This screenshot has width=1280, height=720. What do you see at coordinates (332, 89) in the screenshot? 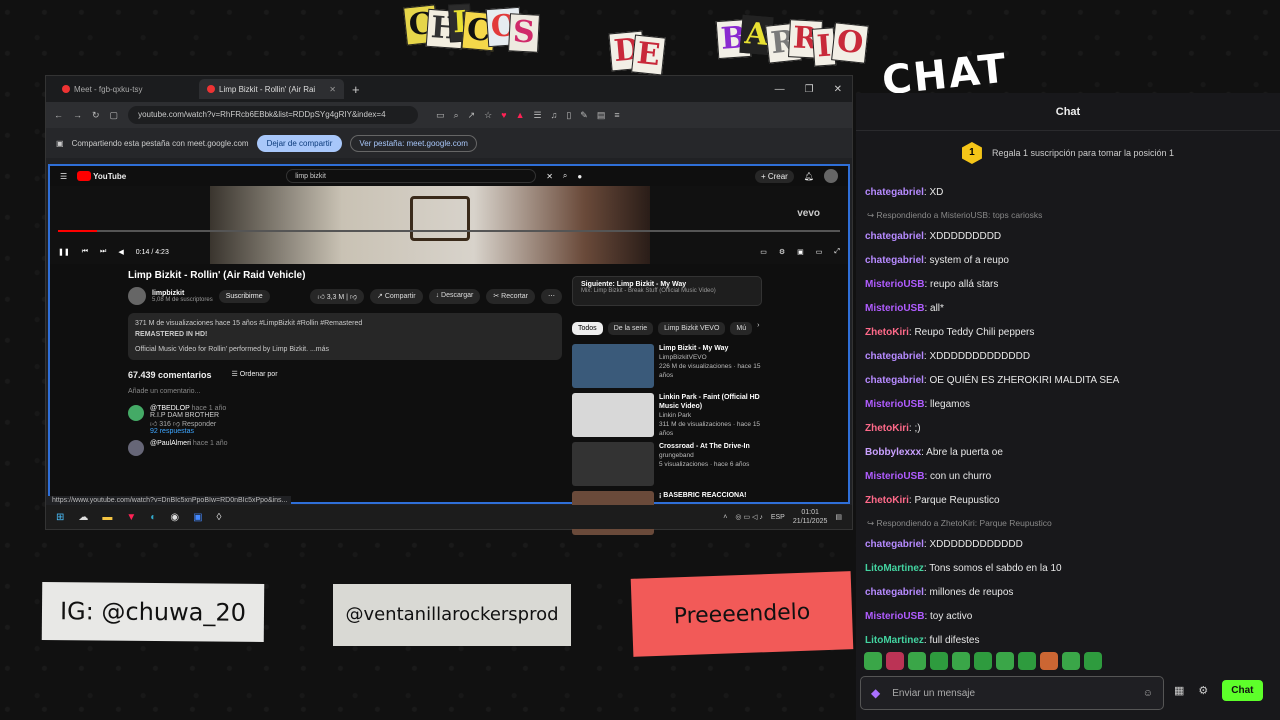
I see `close-tab-icon: ✕` at bounding box center [332, 89].